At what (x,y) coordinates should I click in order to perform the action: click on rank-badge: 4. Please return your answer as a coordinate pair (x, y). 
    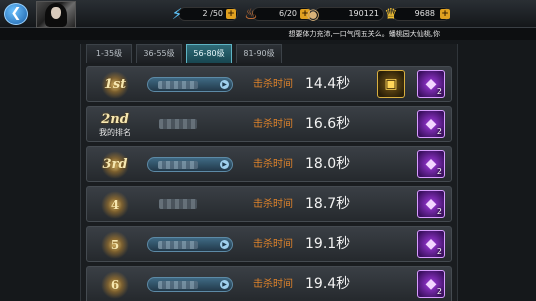
    Looking at the image, I should click on (115, 205).